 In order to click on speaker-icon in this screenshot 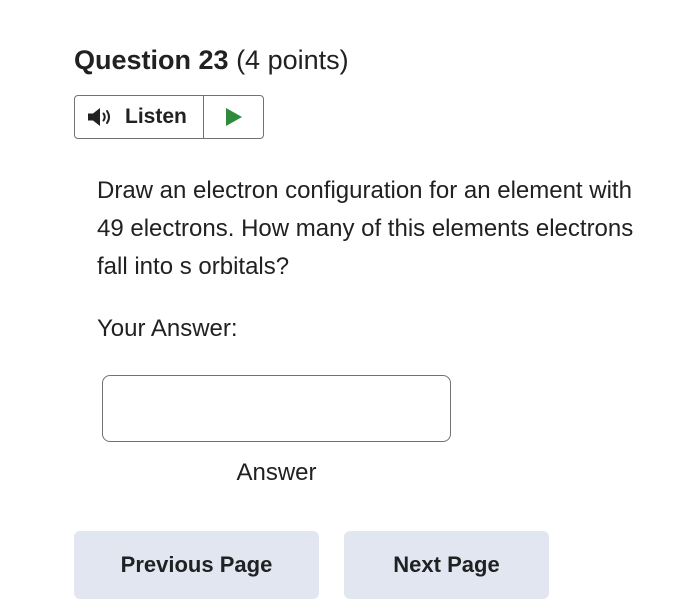, I will do `click(99, 117)`.